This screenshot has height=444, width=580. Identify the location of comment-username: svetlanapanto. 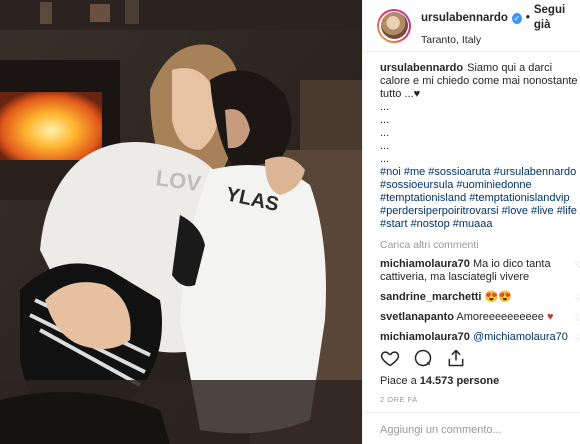
(417, 317).